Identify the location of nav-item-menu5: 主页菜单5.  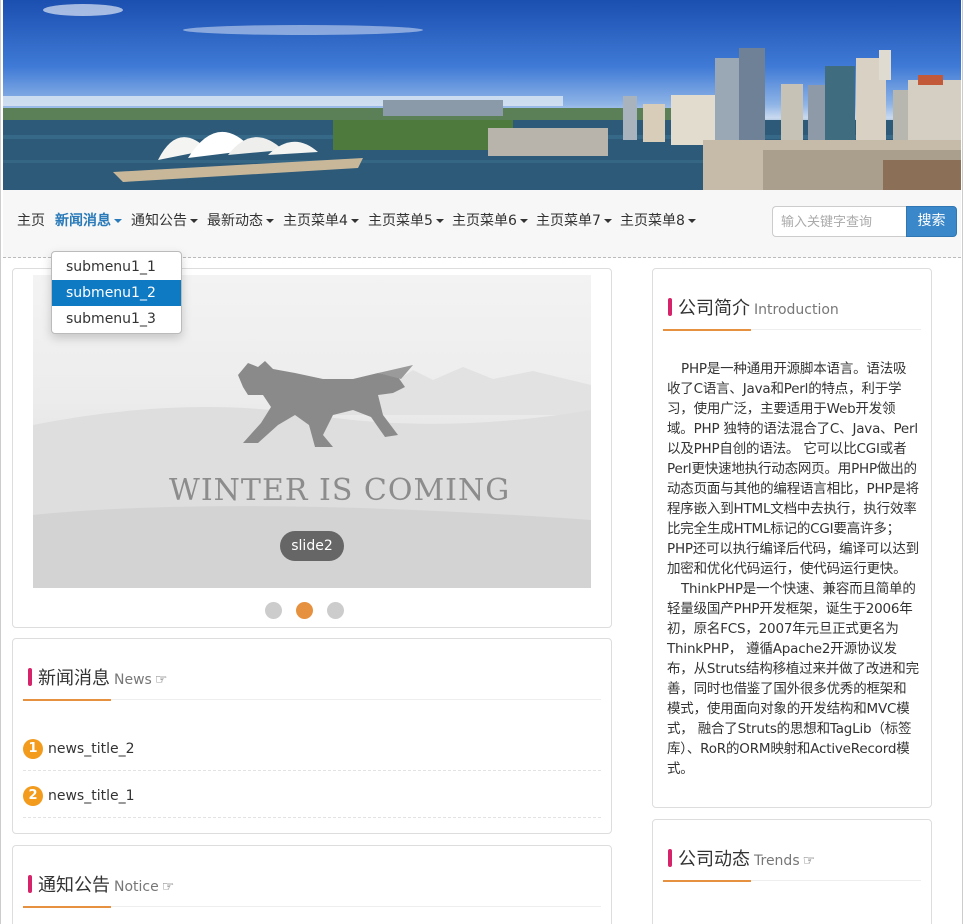
(406, 221).